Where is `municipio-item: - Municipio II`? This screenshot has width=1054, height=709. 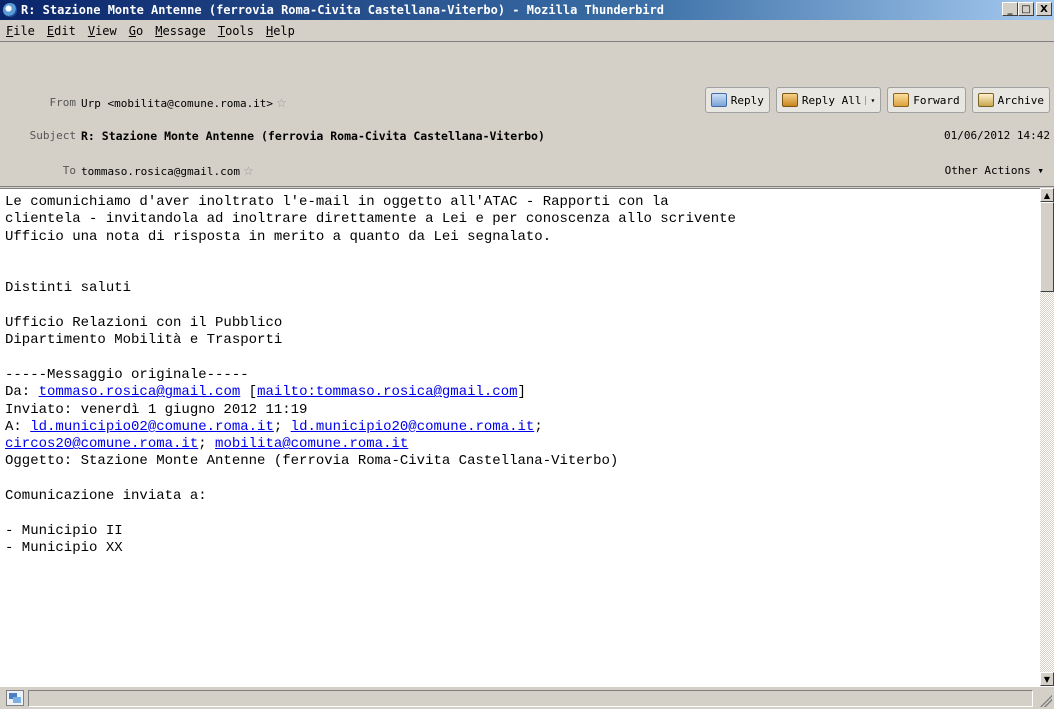 municipio-item: - Municipio II is located at coordinates (64, 530).